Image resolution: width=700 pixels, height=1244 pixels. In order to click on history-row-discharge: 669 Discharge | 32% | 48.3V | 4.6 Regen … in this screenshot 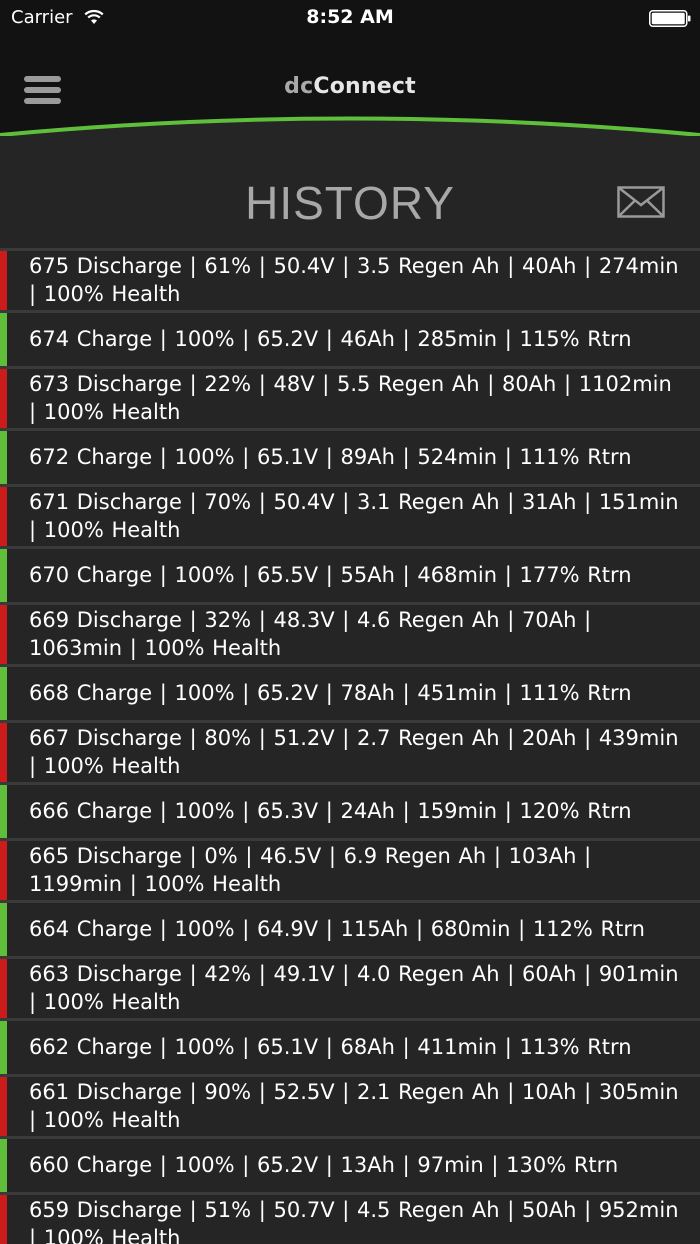, I will do `click(350, 633)`.